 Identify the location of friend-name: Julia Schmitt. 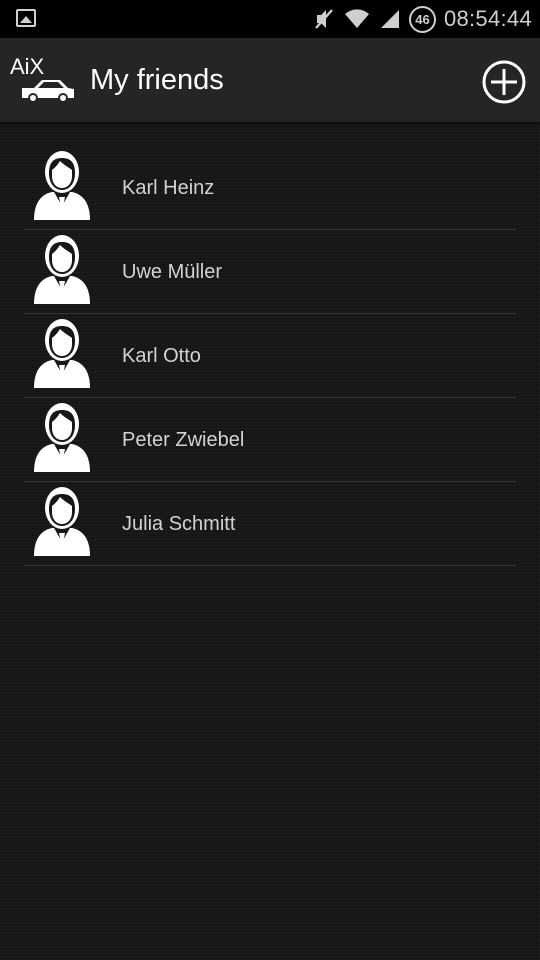
(179, 523).